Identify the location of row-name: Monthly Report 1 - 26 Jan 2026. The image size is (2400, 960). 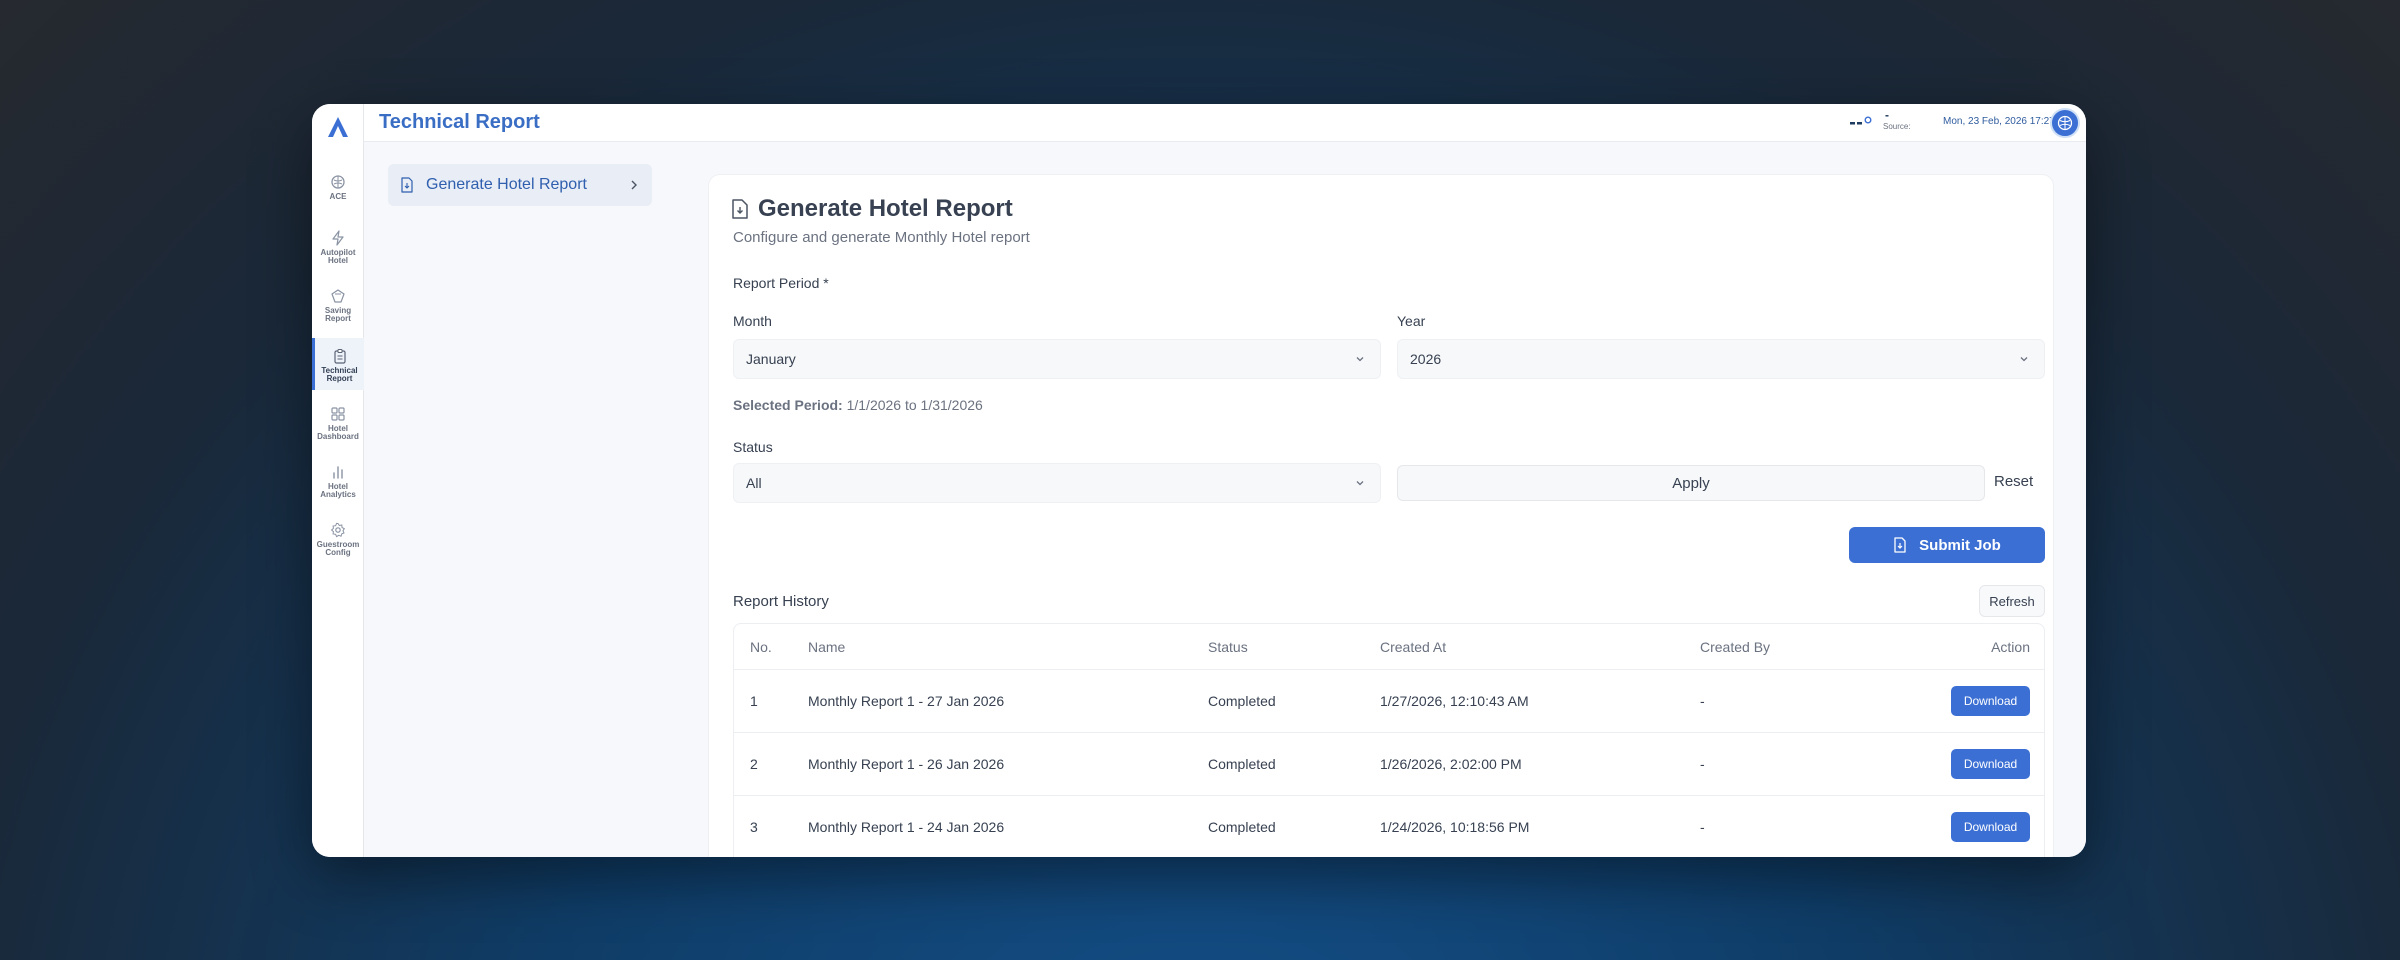
(906, 764).